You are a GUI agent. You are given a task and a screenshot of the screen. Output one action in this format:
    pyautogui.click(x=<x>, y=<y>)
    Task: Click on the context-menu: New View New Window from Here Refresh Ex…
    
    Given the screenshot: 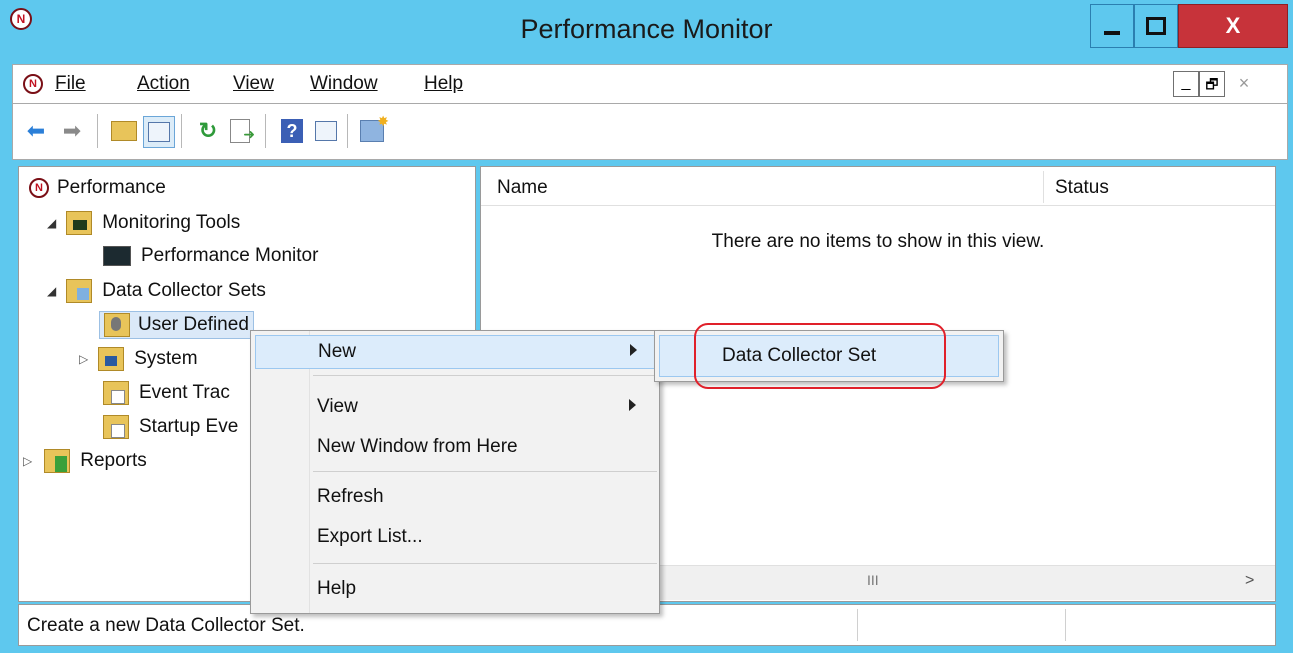 What is the action you would take?
    pyautogui.click(x=455, y=472)
    